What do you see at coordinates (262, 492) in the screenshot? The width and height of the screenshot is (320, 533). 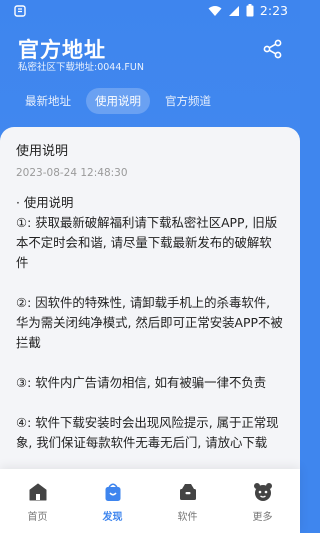 I see `more-icon` at bounding box center [262, 492].